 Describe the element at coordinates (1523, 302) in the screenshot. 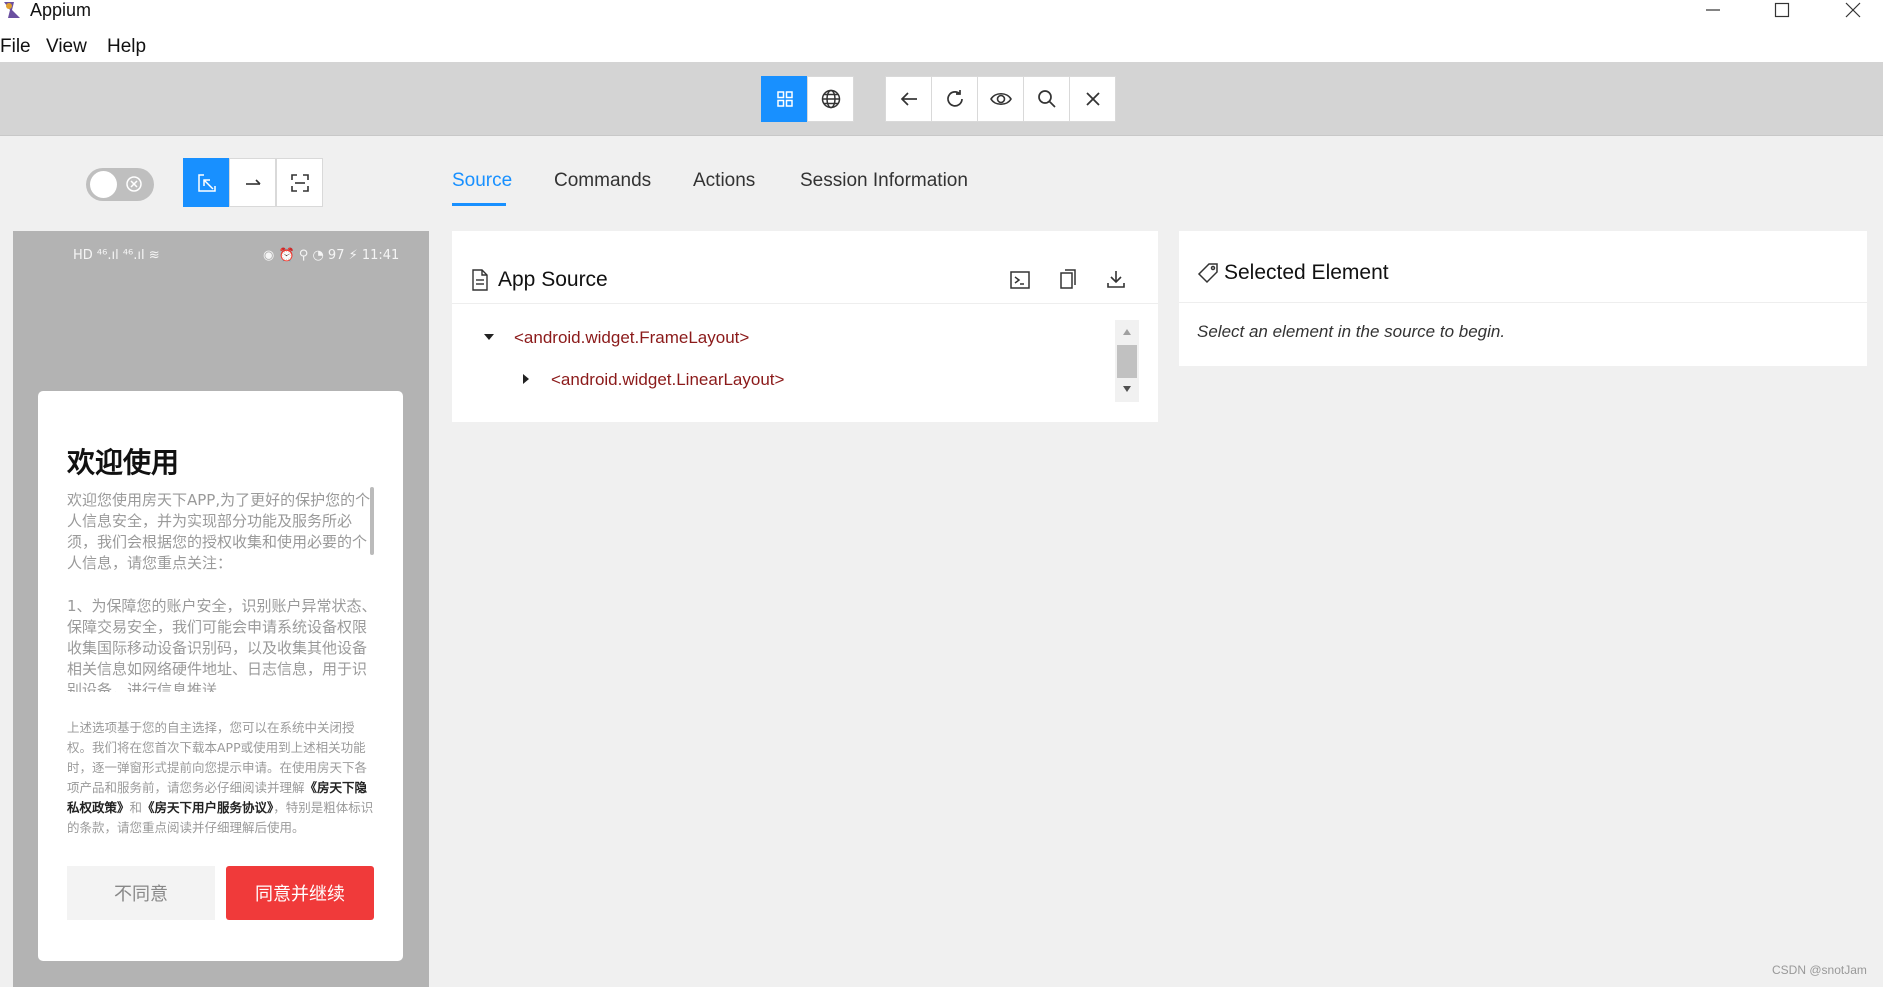

I see `selected-panel-divider` at that location.